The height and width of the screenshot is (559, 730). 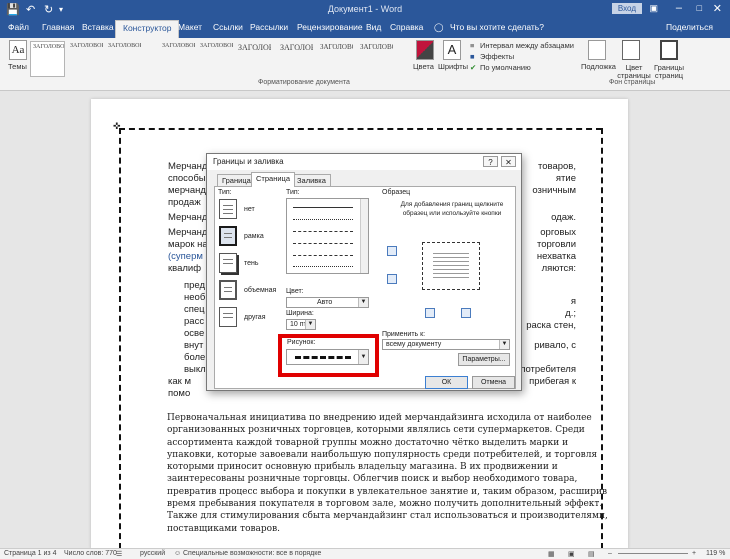 I want to click on tab-insert: Вставка, so click(x=98, y=27).